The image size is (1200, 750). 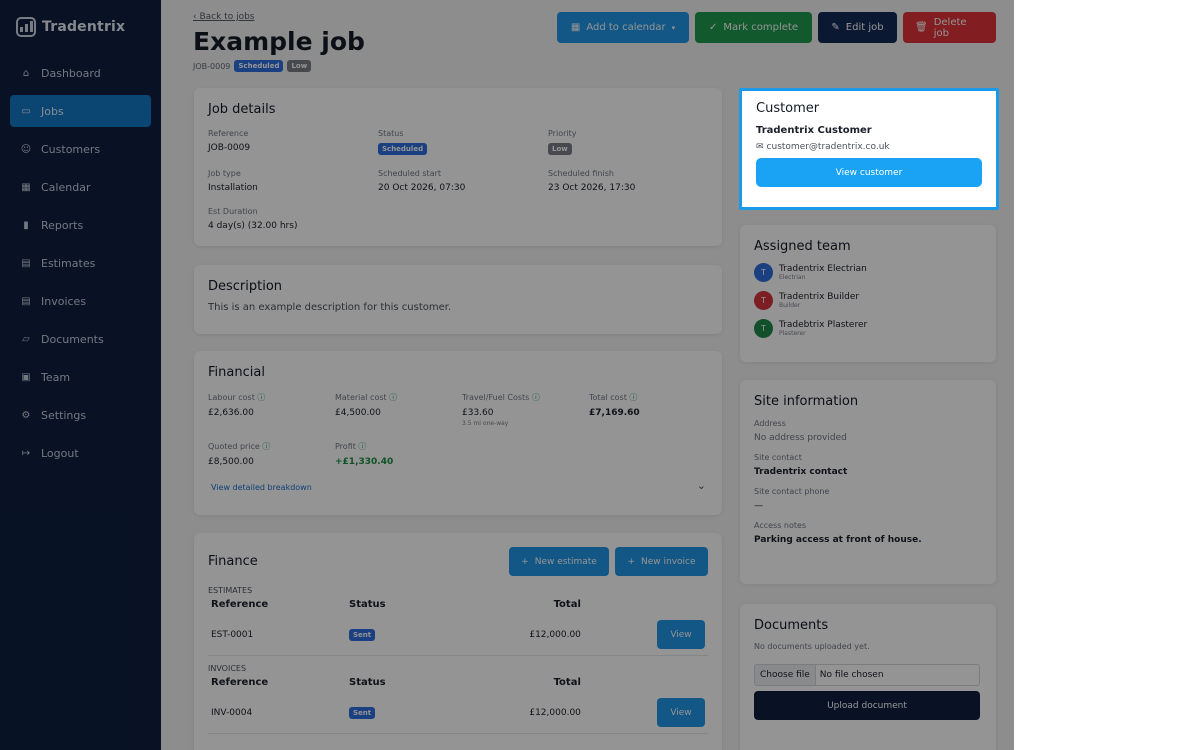 What do you see at coordinates (458, 604) in the screenshot?
I see `table-header-row: Reference Status Total` at bounding box center [458, 604].